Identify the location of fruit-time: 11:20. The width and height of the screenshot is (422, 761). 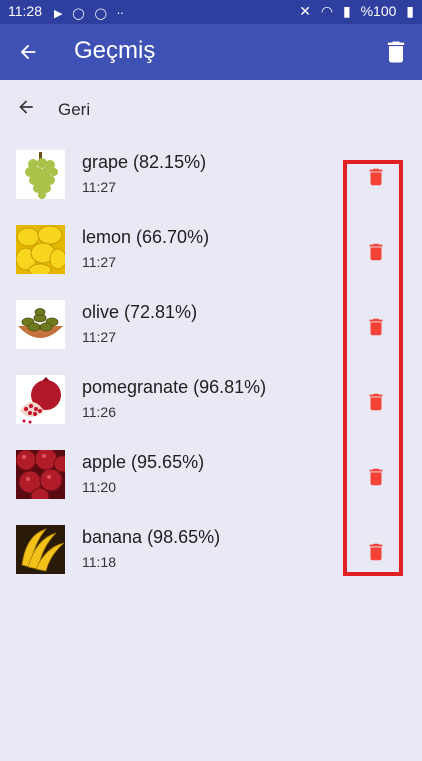
(99, 487).